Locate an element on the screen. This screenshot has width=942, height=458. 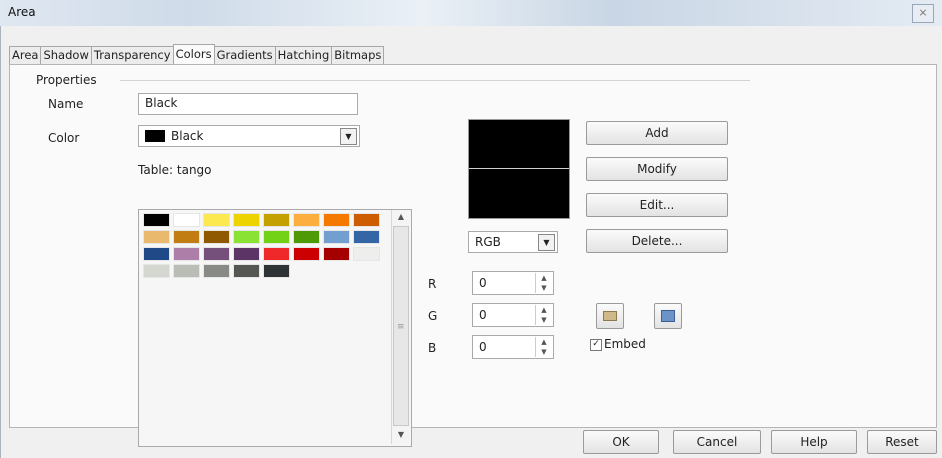
grip-icon: ≡ is located at coordinates (401, 327).